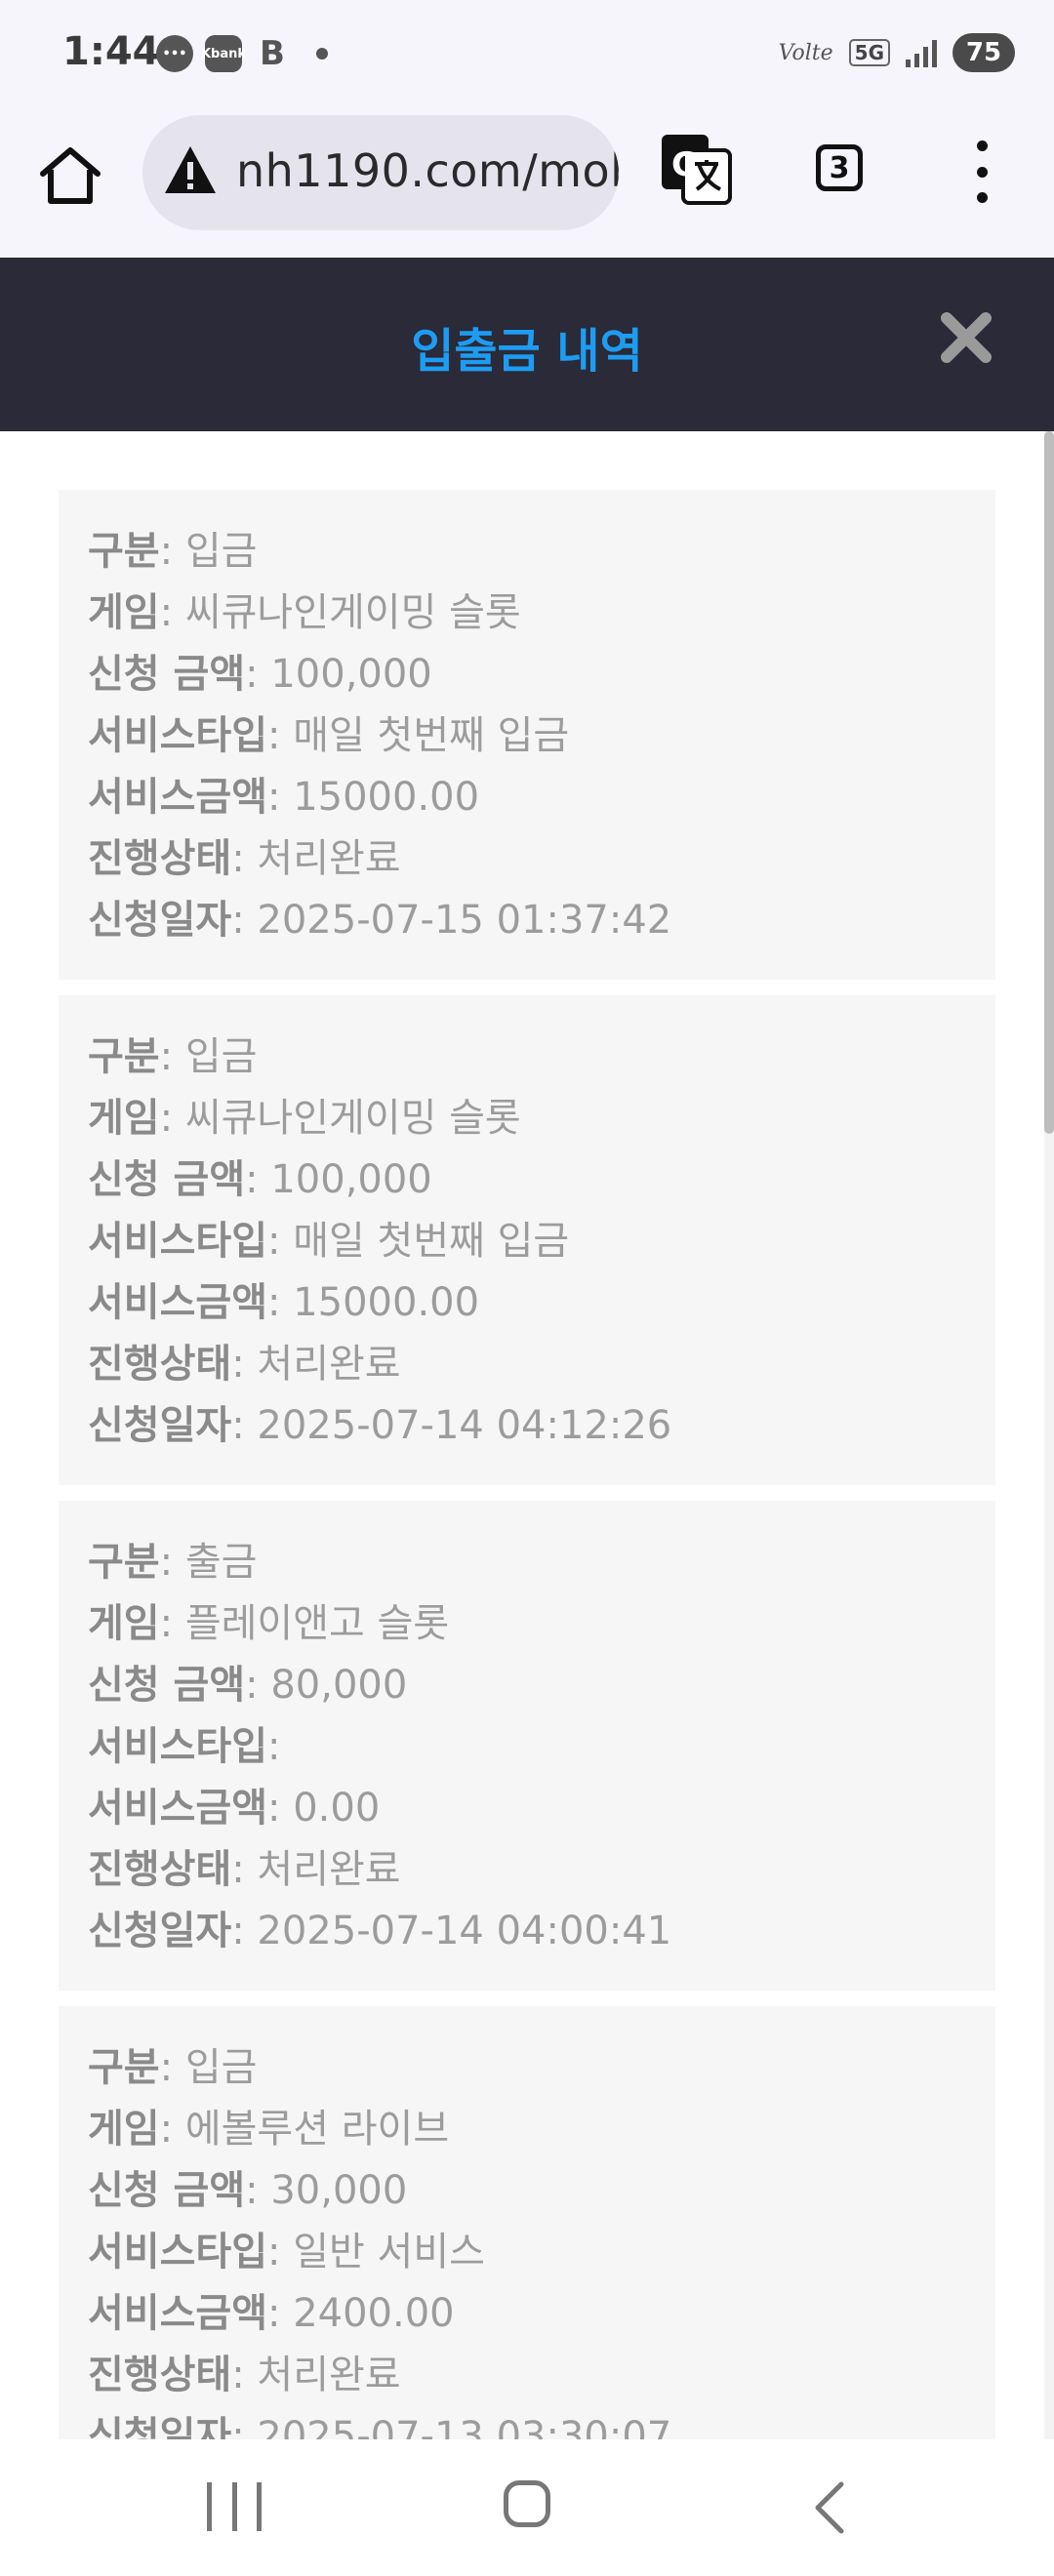  Describe the element at coordinates (982, 172) in the screenshot. I see `browser-menu-icon` at that location.